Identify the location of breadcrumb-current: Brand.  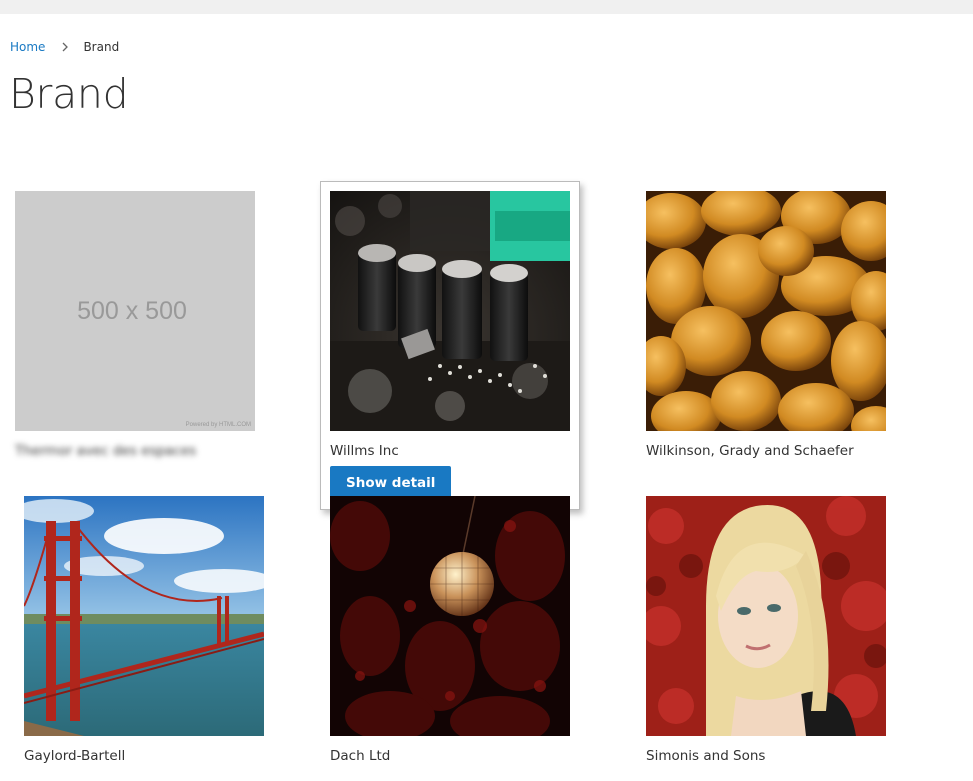
(101, 47).